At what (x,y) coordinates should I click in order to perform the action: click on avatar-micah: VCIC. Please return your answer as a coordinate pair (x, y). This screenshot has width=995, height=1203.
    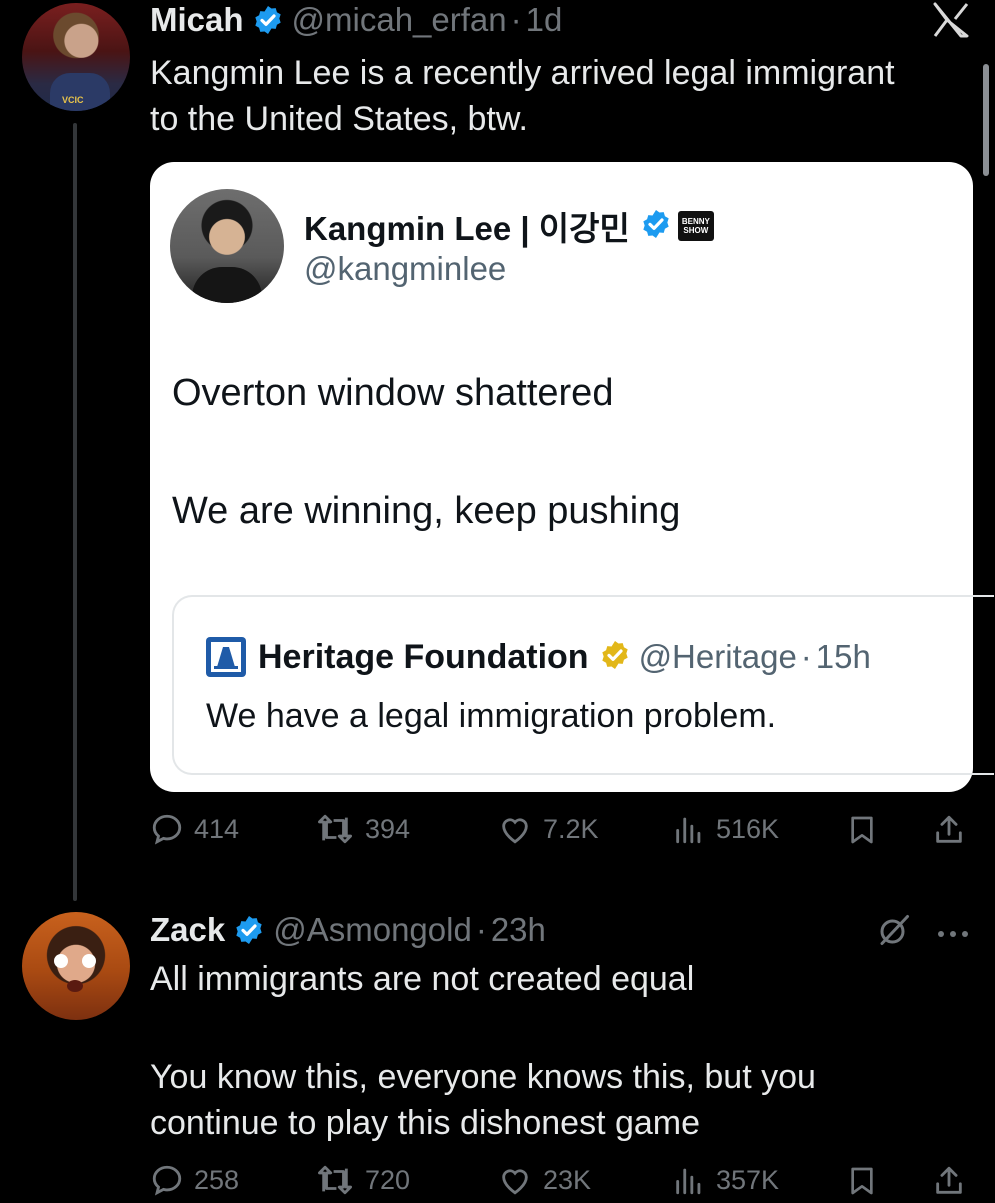
    Looking at the image, I should click on (76, 57).